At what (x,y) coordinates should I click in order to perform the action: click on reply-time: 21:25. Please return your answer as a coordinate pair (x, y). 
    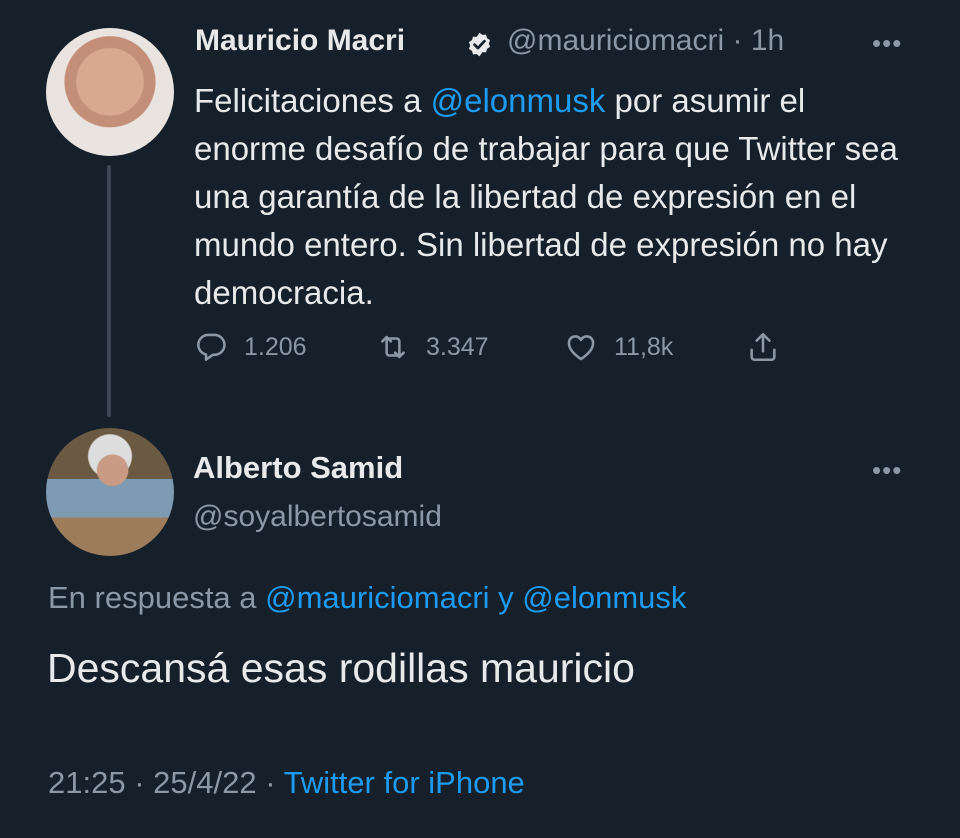
    Looking at the image, I should click on (87, 782).